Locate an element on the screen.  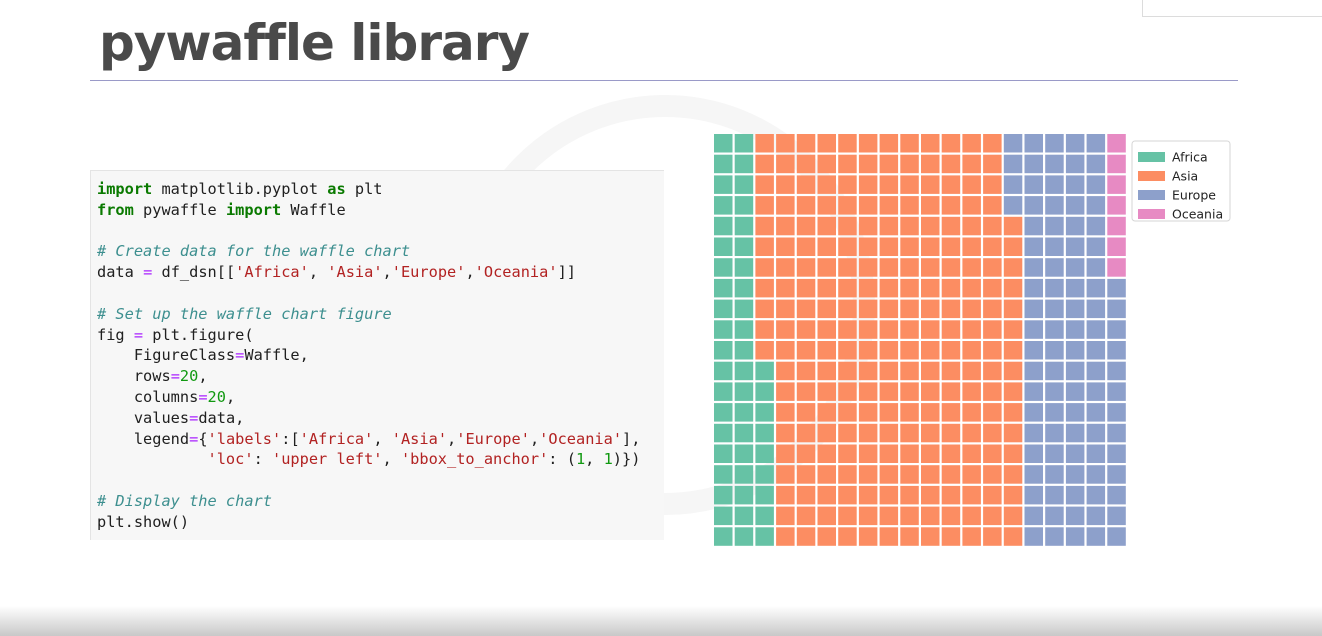
legend-label-africa: Africa is located at coordinates (1190, 157).